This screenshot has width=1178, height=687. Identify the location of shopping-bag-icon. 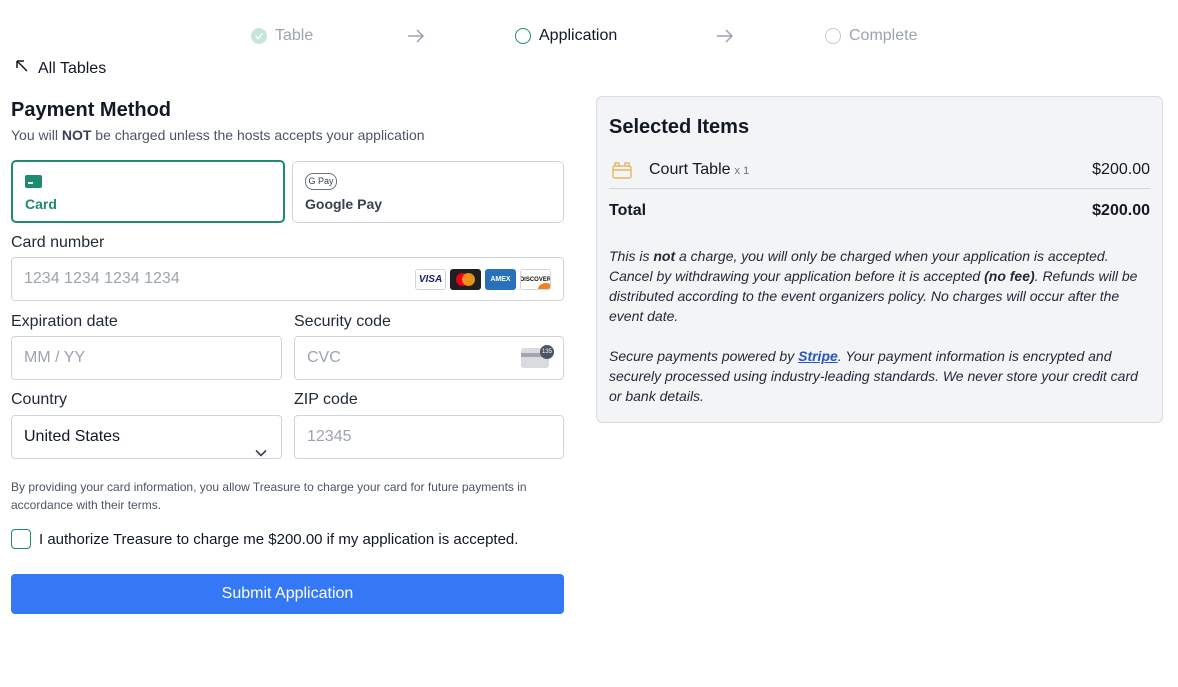
(622, 172).